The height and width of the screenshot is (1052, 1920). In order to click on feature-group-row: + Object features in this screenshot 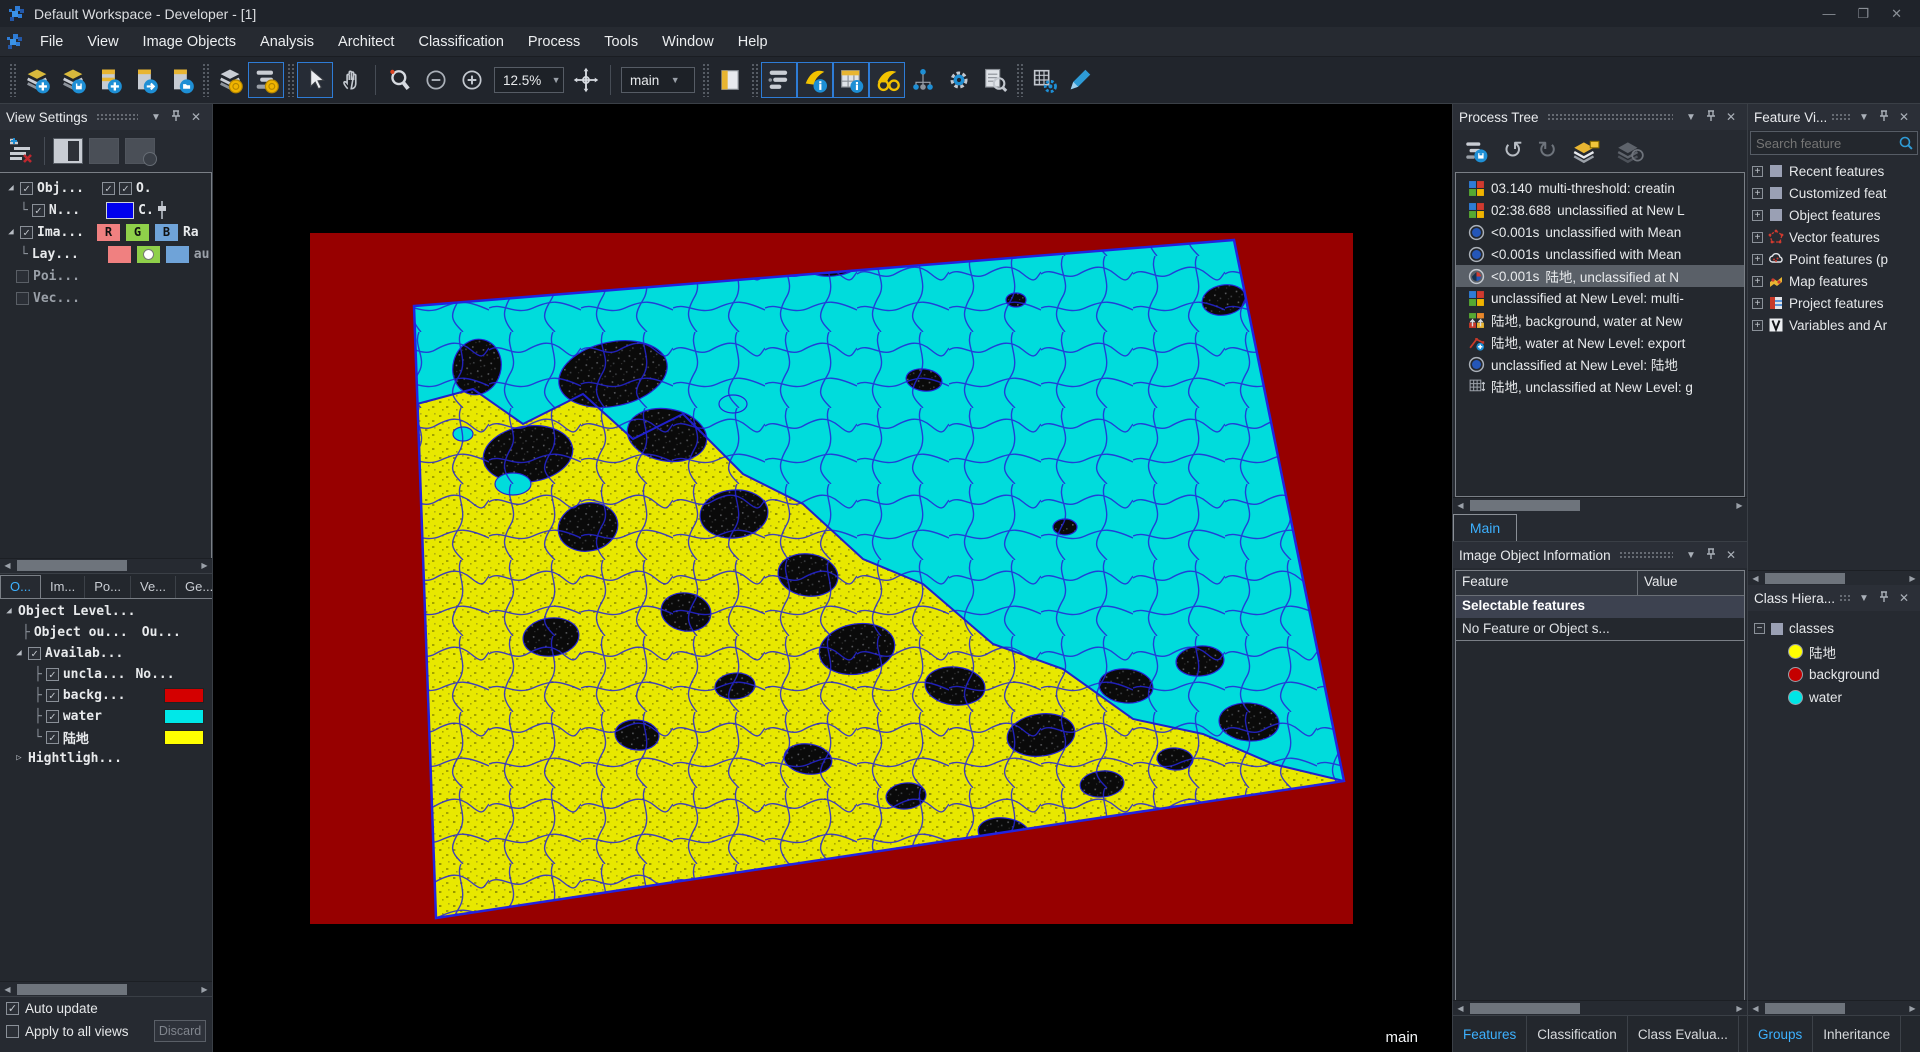, I will do `click(1836, 215)`.